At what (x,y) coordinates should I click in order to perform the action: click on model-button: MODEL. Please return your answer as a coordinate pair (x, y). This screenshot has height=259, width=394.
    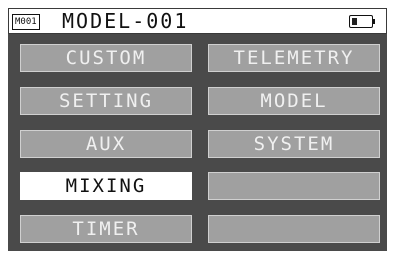
    Looking at the image, I should click on (294, 101).